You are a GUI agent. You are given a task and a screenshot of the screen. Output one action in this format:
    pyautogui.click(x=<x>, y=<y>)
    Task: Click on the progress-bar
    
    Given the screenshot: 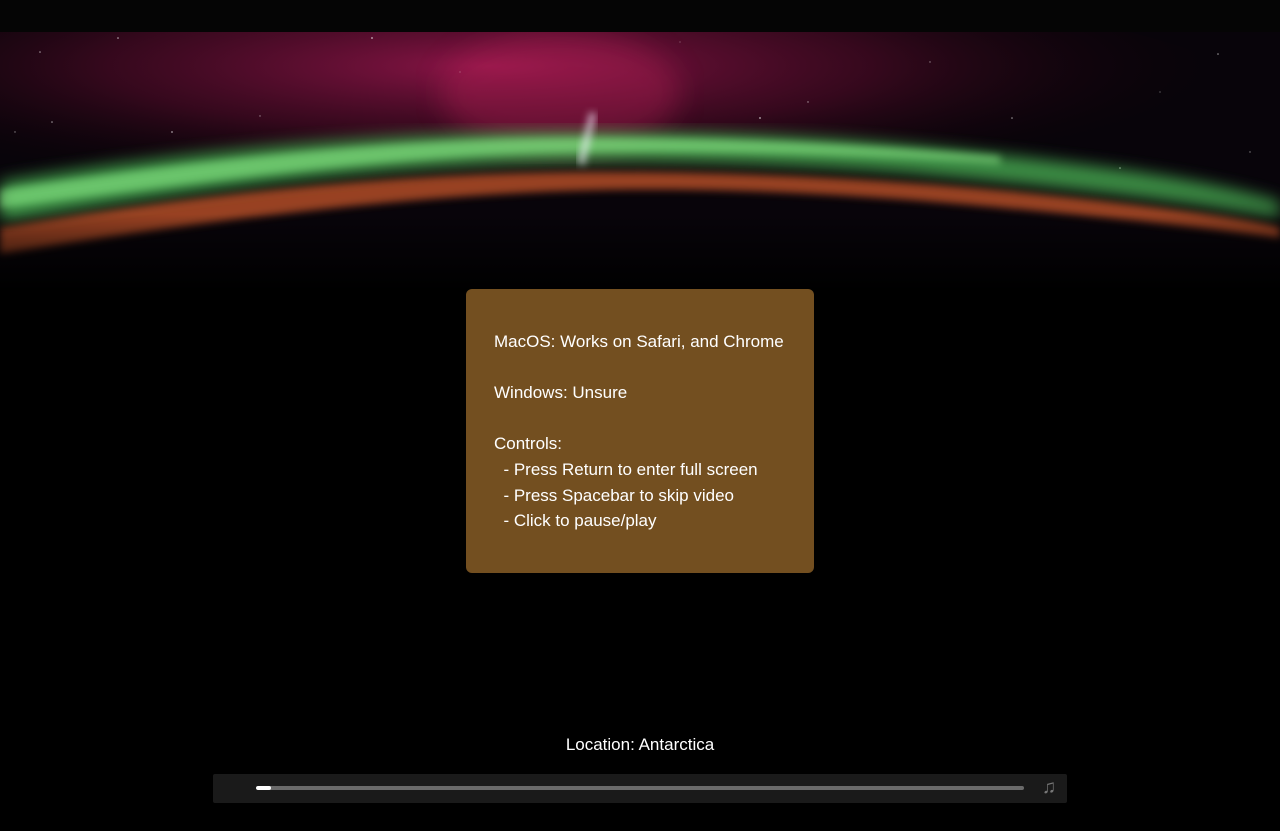 What is the action you would take?
    pyautogui.click(x=640, y=788)
    